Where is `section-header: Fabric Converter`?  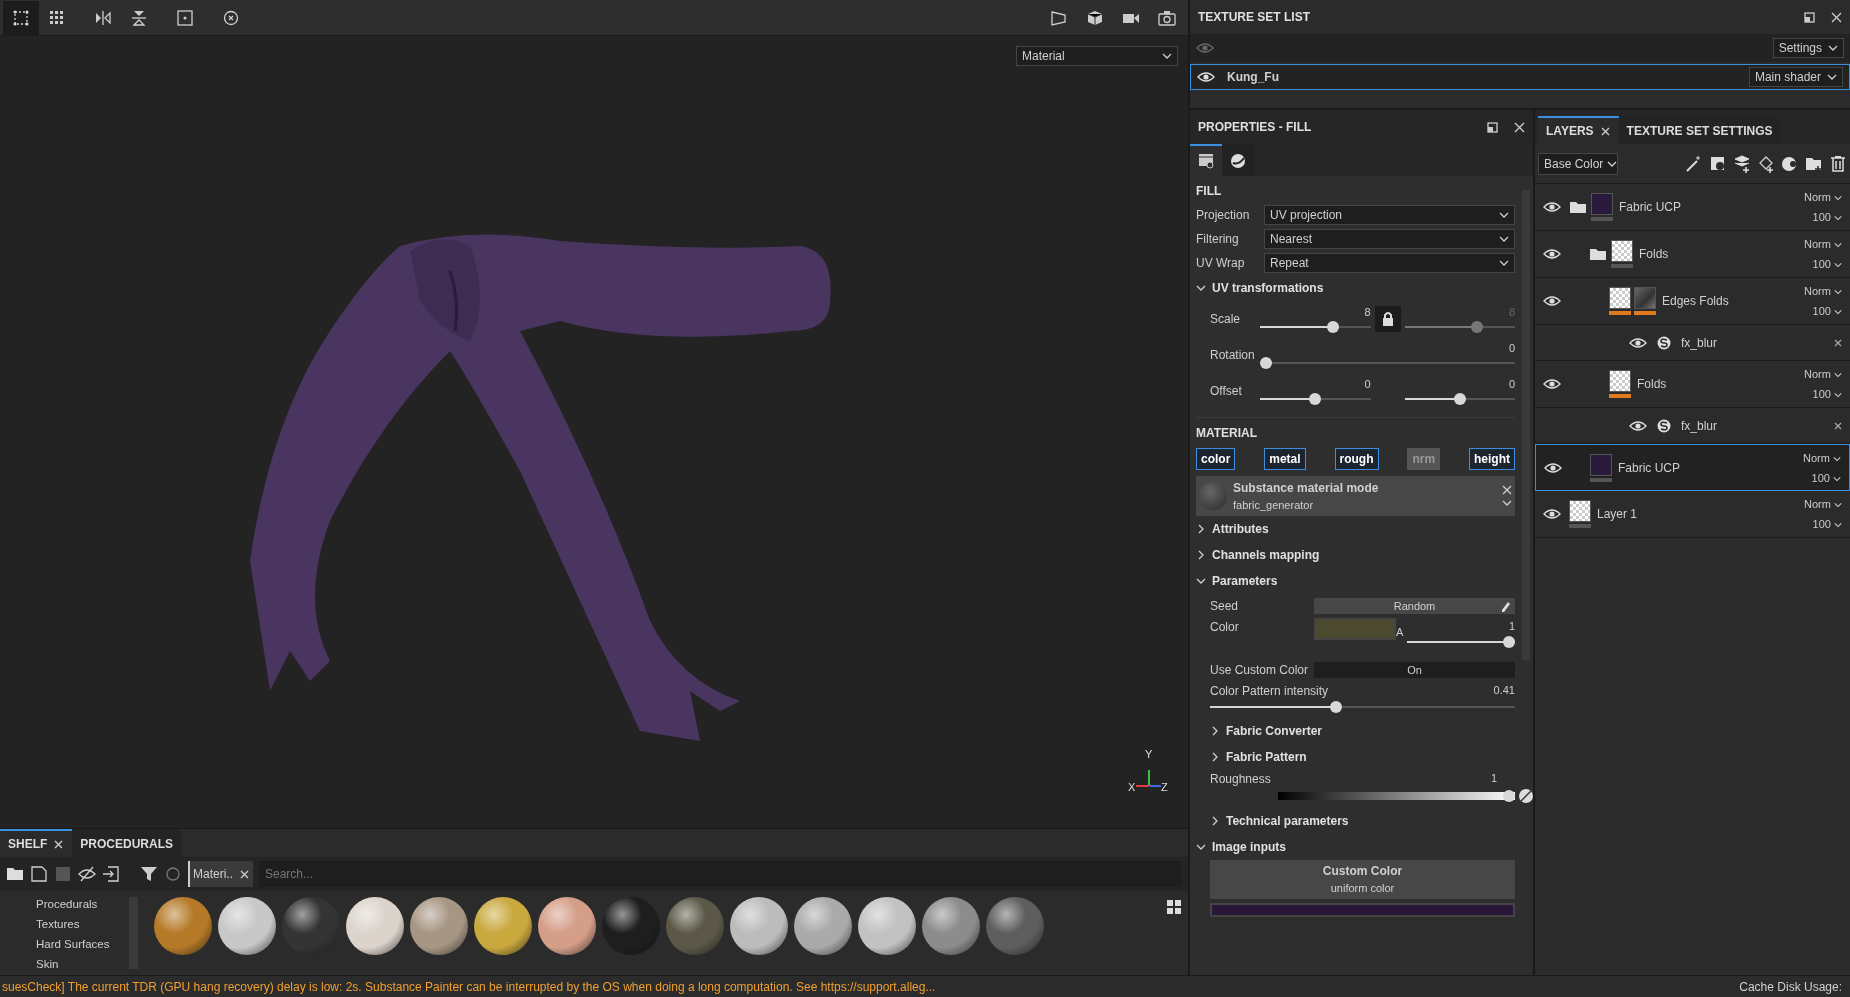
section-header: Fabric Converter is located at coordinates (1362, 731).